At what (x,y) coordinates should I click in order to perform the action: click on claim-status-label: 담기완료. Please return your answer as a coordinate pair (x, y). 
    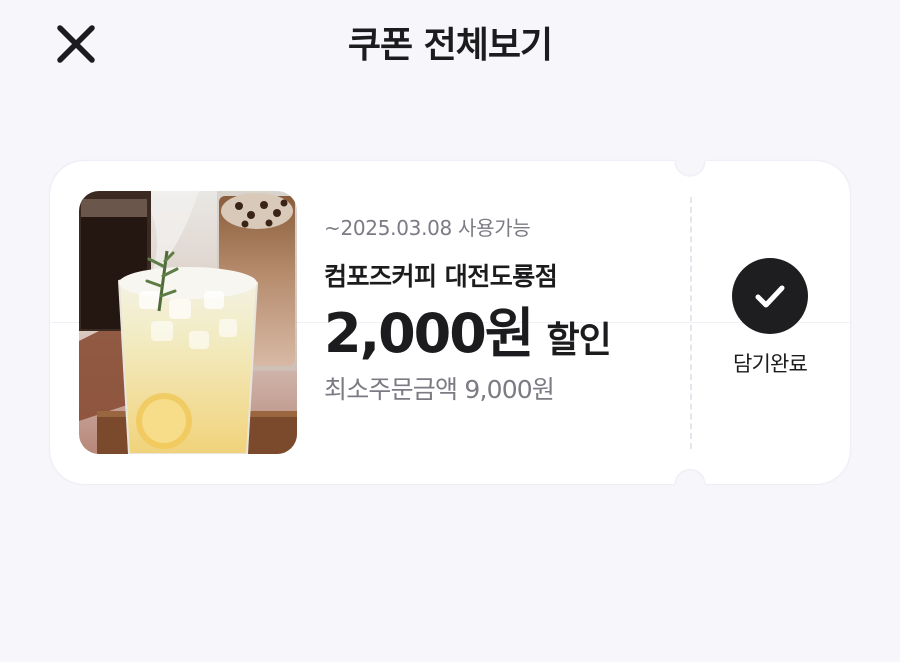
    Looking at the image, I should click on (770, 363).